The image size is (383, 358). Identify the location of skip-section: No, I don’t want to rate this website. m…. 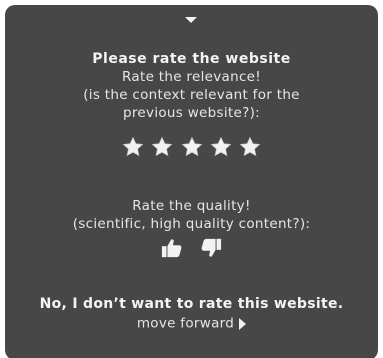
(191, 314).